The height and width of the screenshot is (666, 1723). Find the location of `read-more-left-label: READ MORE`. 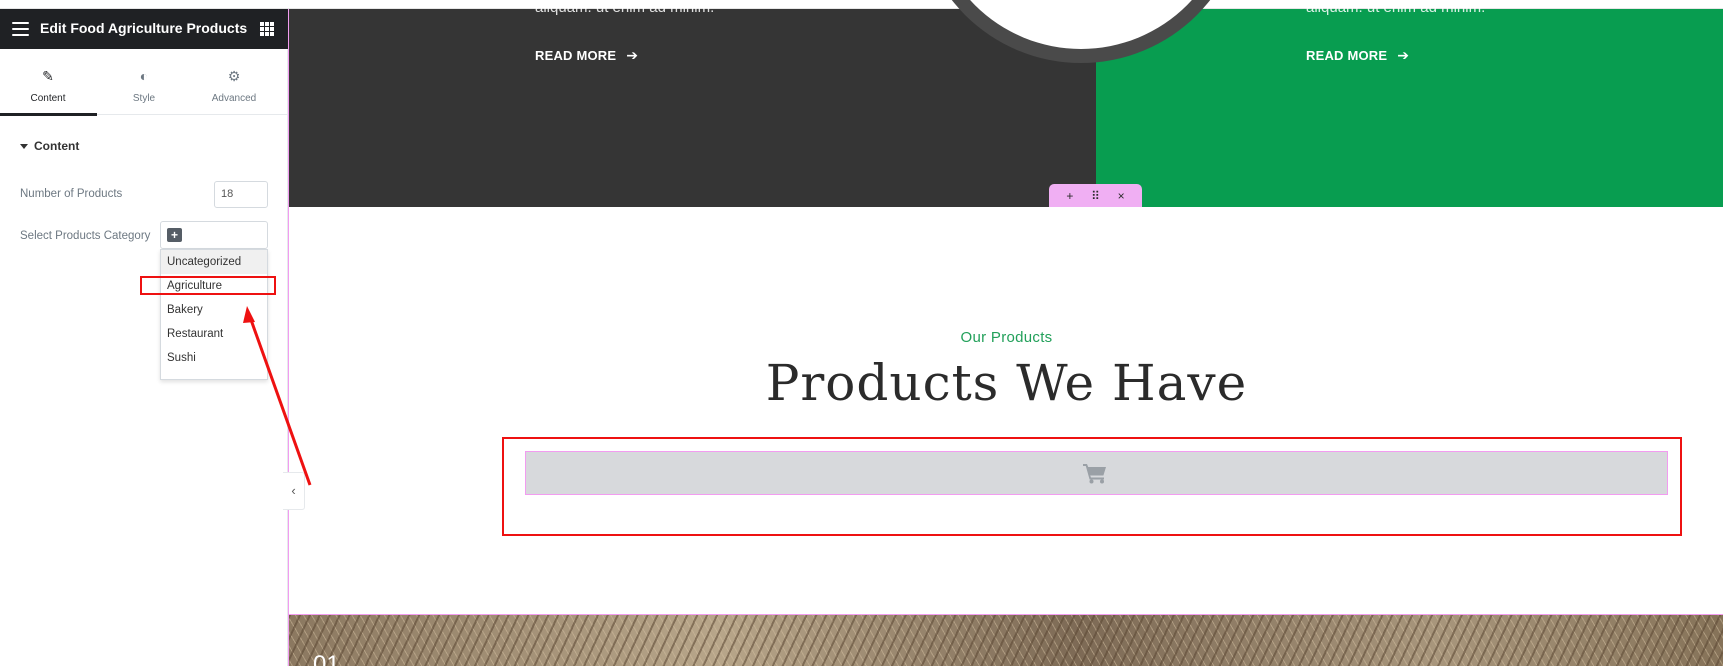

read-more-left-label: READ MORE is located at coordinates (576, 55).